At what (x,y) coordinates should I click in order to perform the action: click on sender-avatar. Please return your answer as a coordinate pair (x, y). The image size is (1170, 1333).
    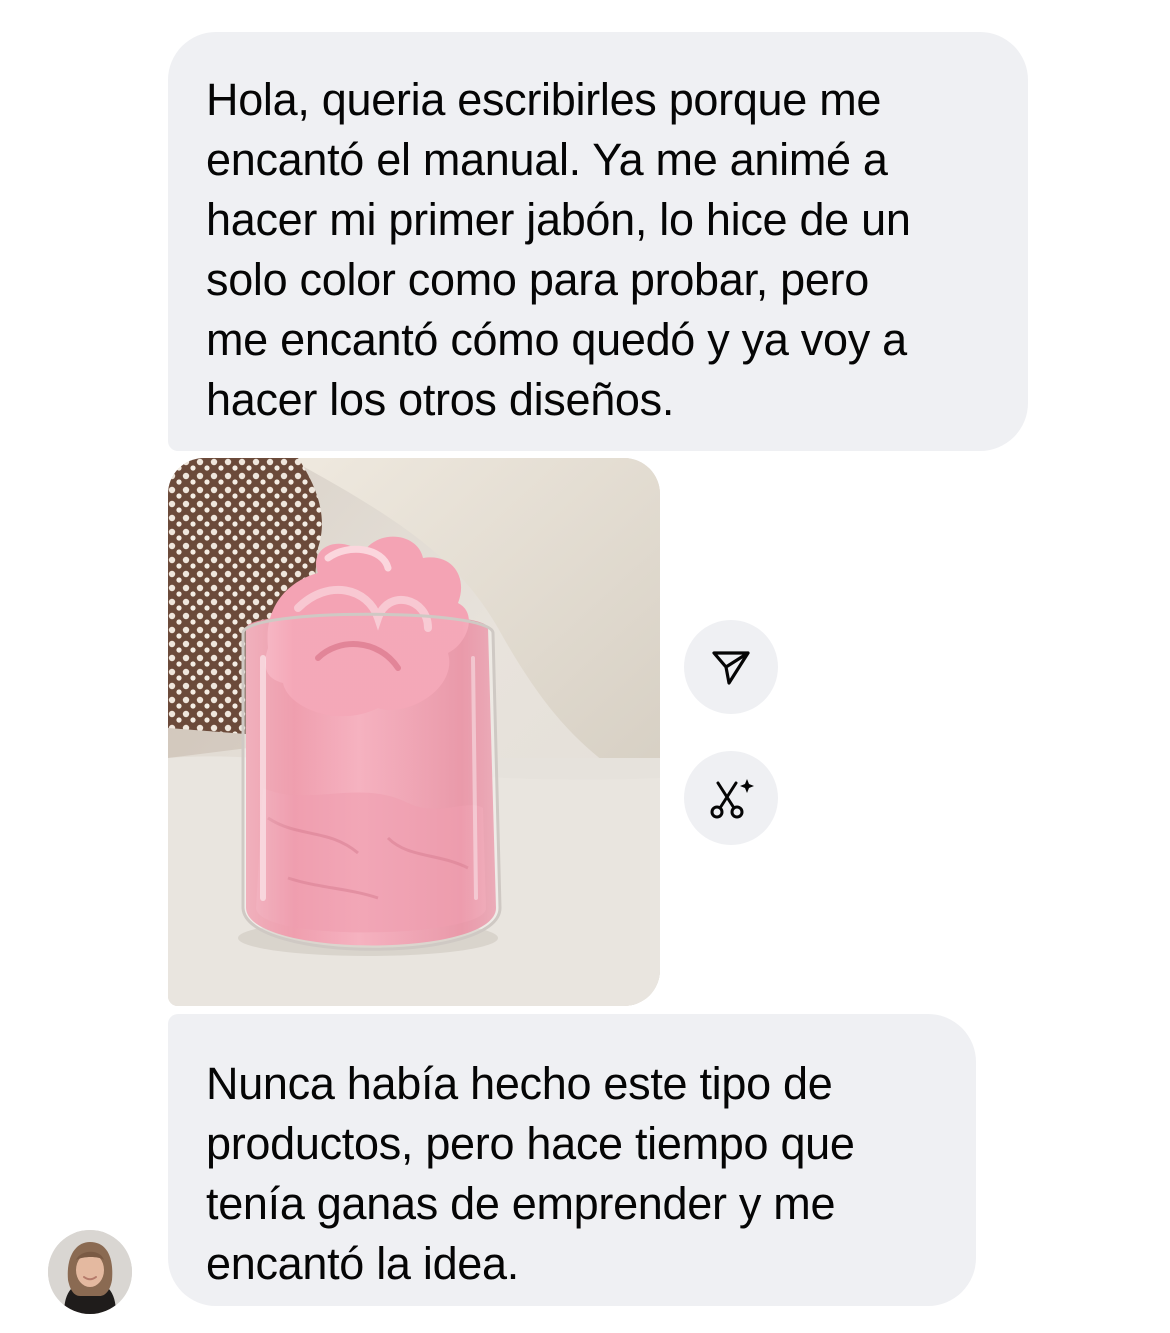
    Looking at the image, I should click on (90, 1272).